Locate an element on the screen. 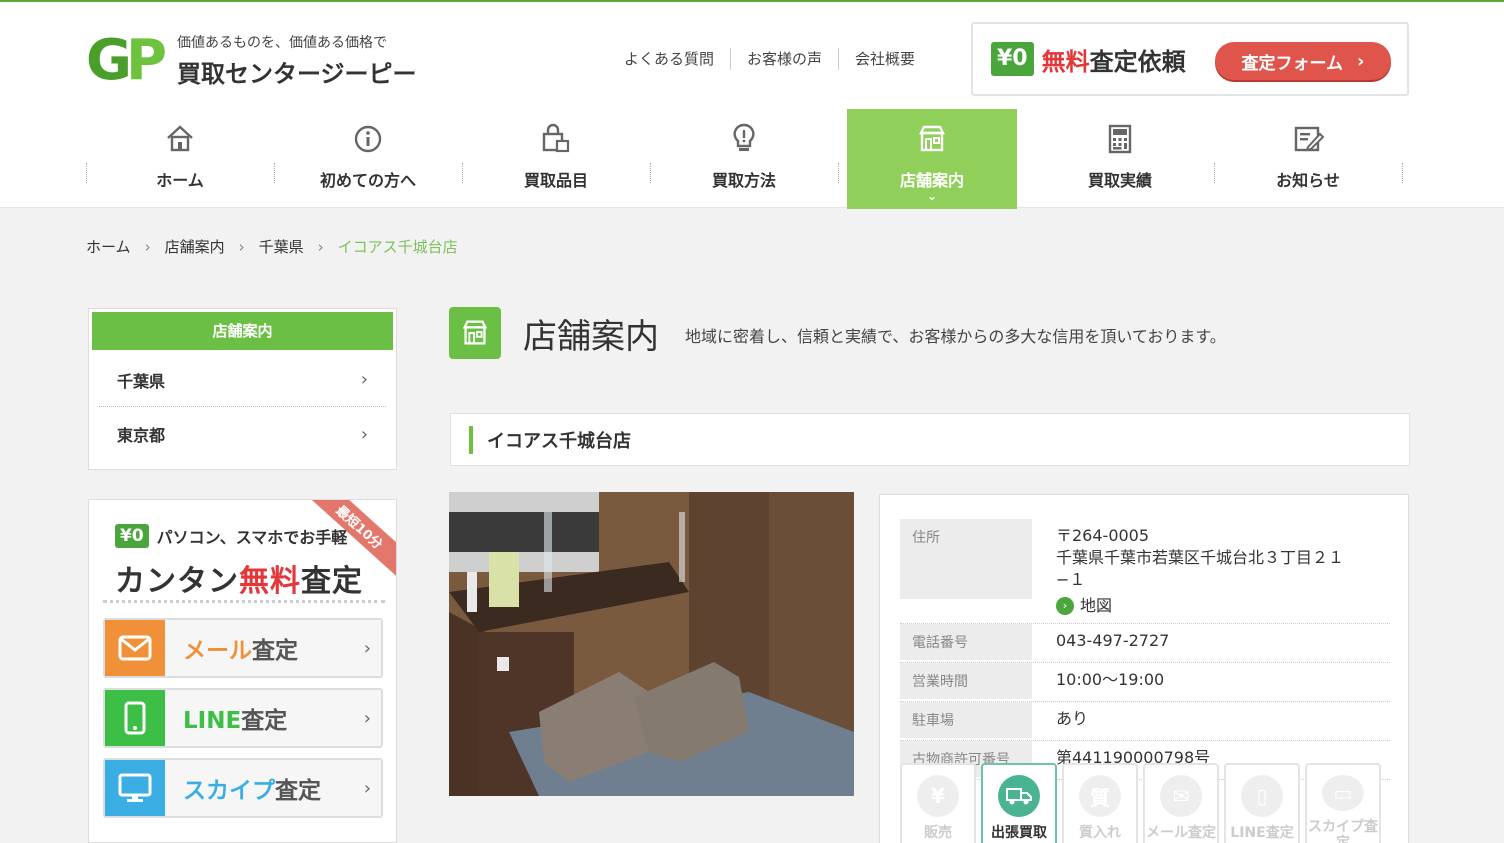 The image size is (1504, 843). service-mail-assessment: ✉ メール査定 is located at coordinates (1181, 803).